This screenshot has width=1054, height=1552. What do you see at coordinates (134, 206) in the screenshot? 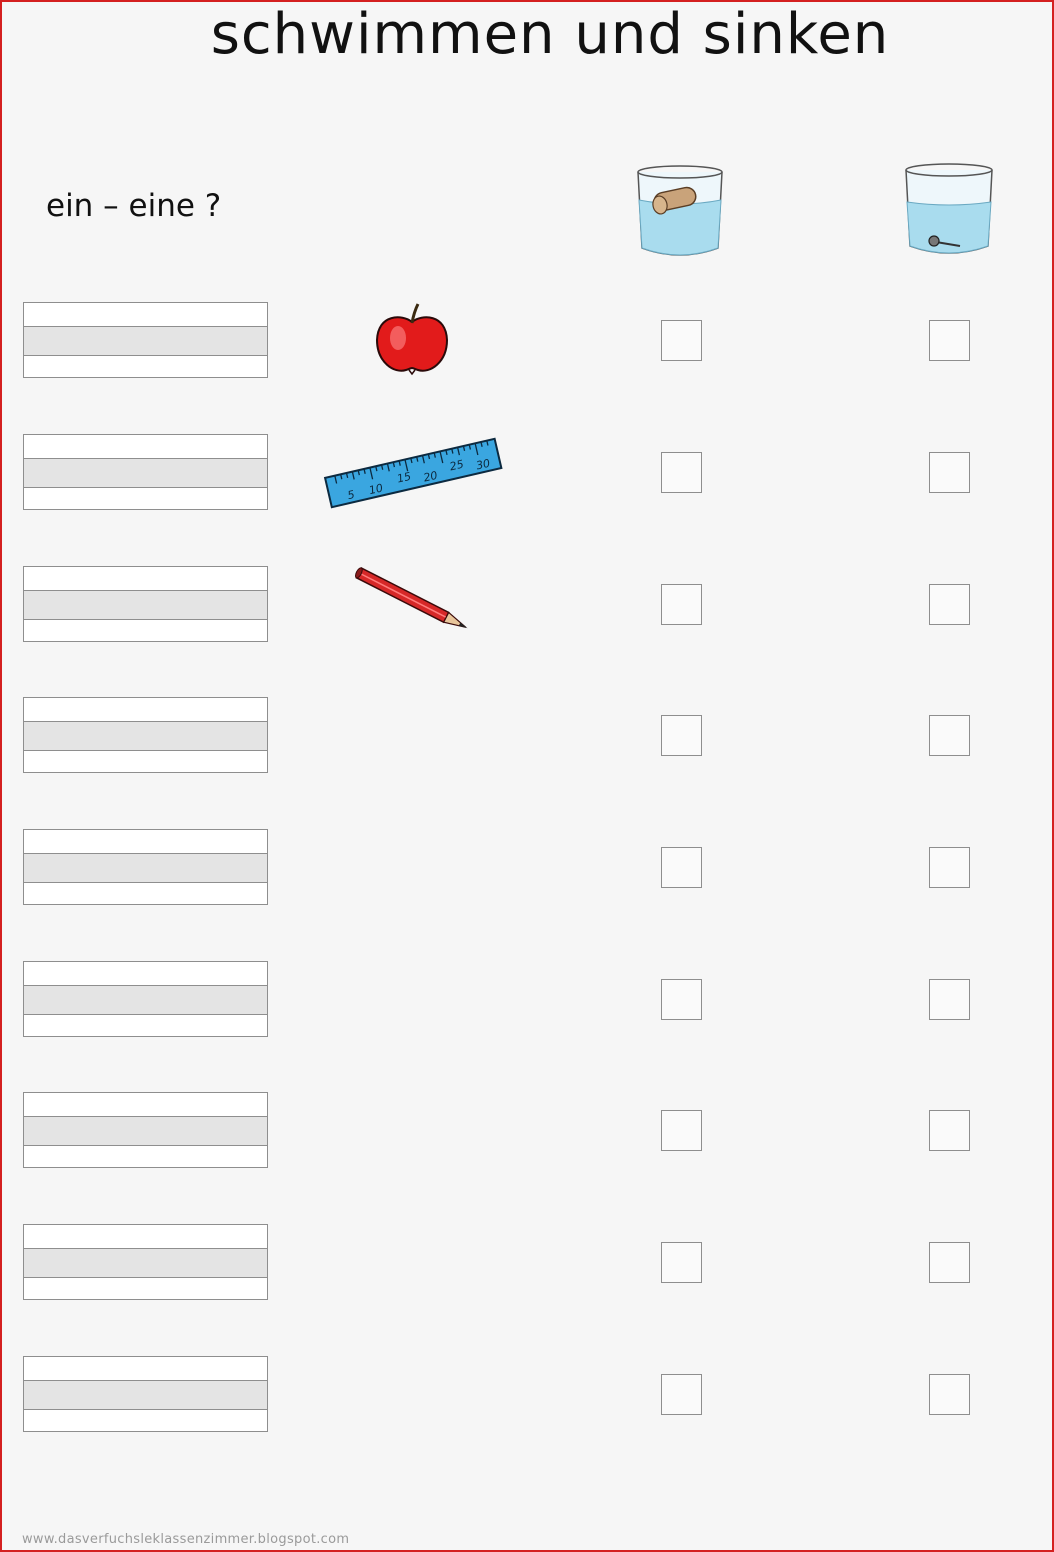
I see `article-question: ein – eine ?` at bounding box center [134, 206].